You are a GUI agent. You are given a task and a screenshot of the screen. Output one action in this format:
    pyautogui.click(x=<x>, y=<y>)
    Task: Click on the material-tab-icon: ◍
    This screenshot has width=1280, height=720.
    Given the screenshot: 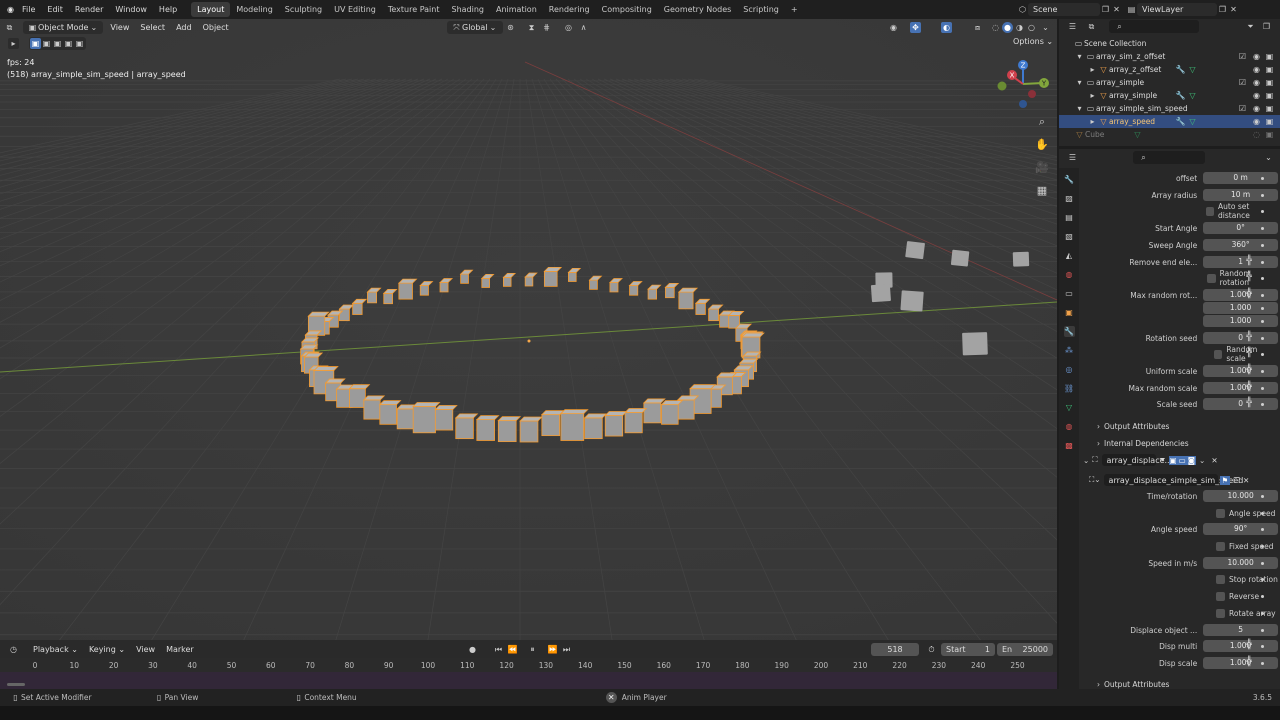 What is the action you would take?
    pyautogui.click(x=1069, y=426)
    